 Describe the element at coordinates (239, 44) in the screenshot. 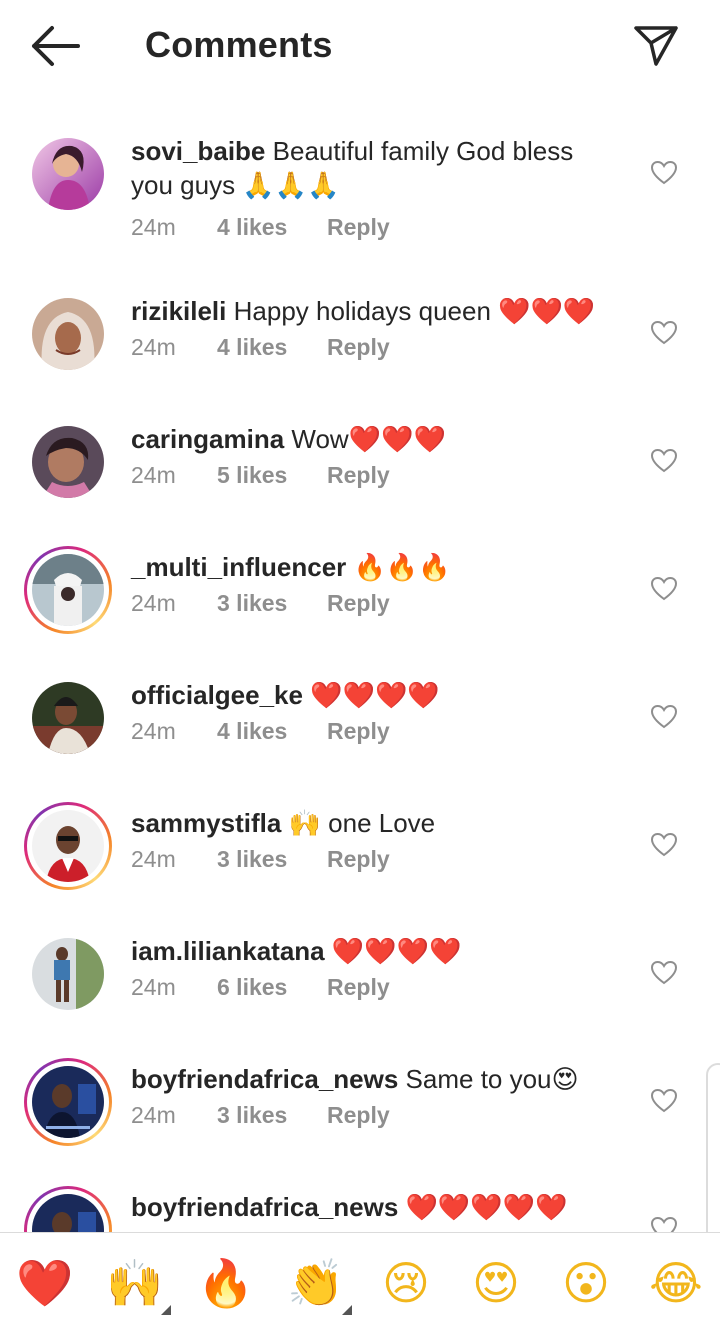

I see `page-title: Comments` at that location.